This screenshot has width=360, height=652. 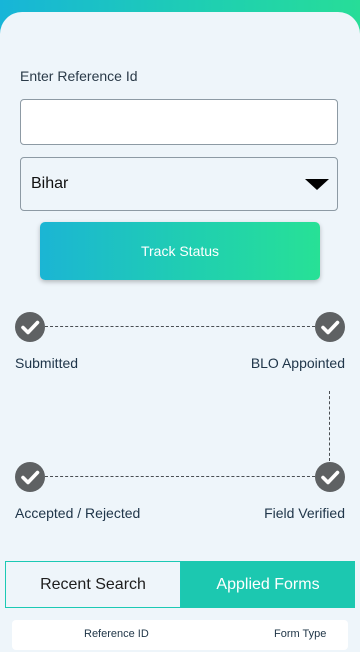 I want to click on state-select: Bihar, so click(x=179, y=184).